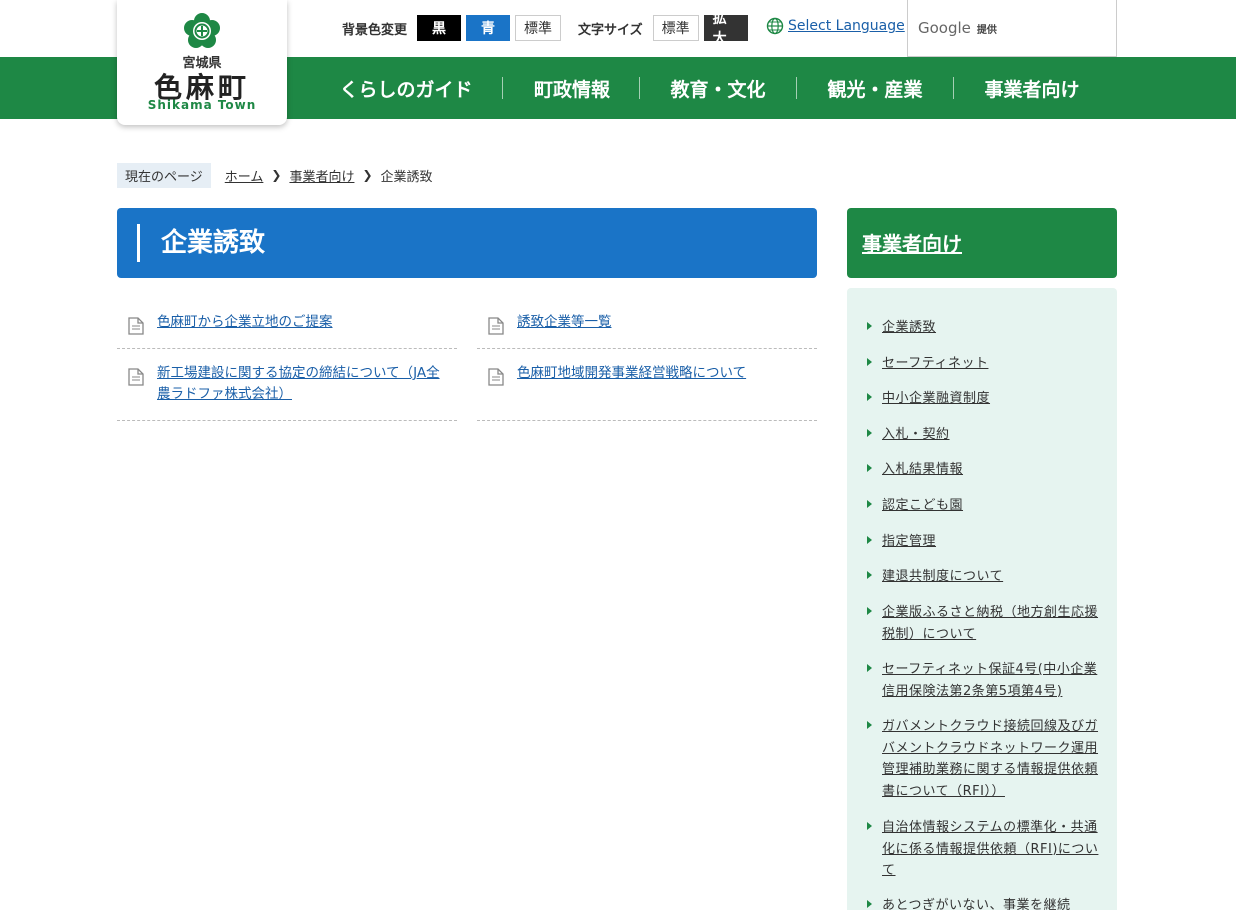  I want to click on sidebar-heading: 事業者向け, so click(912, 244).